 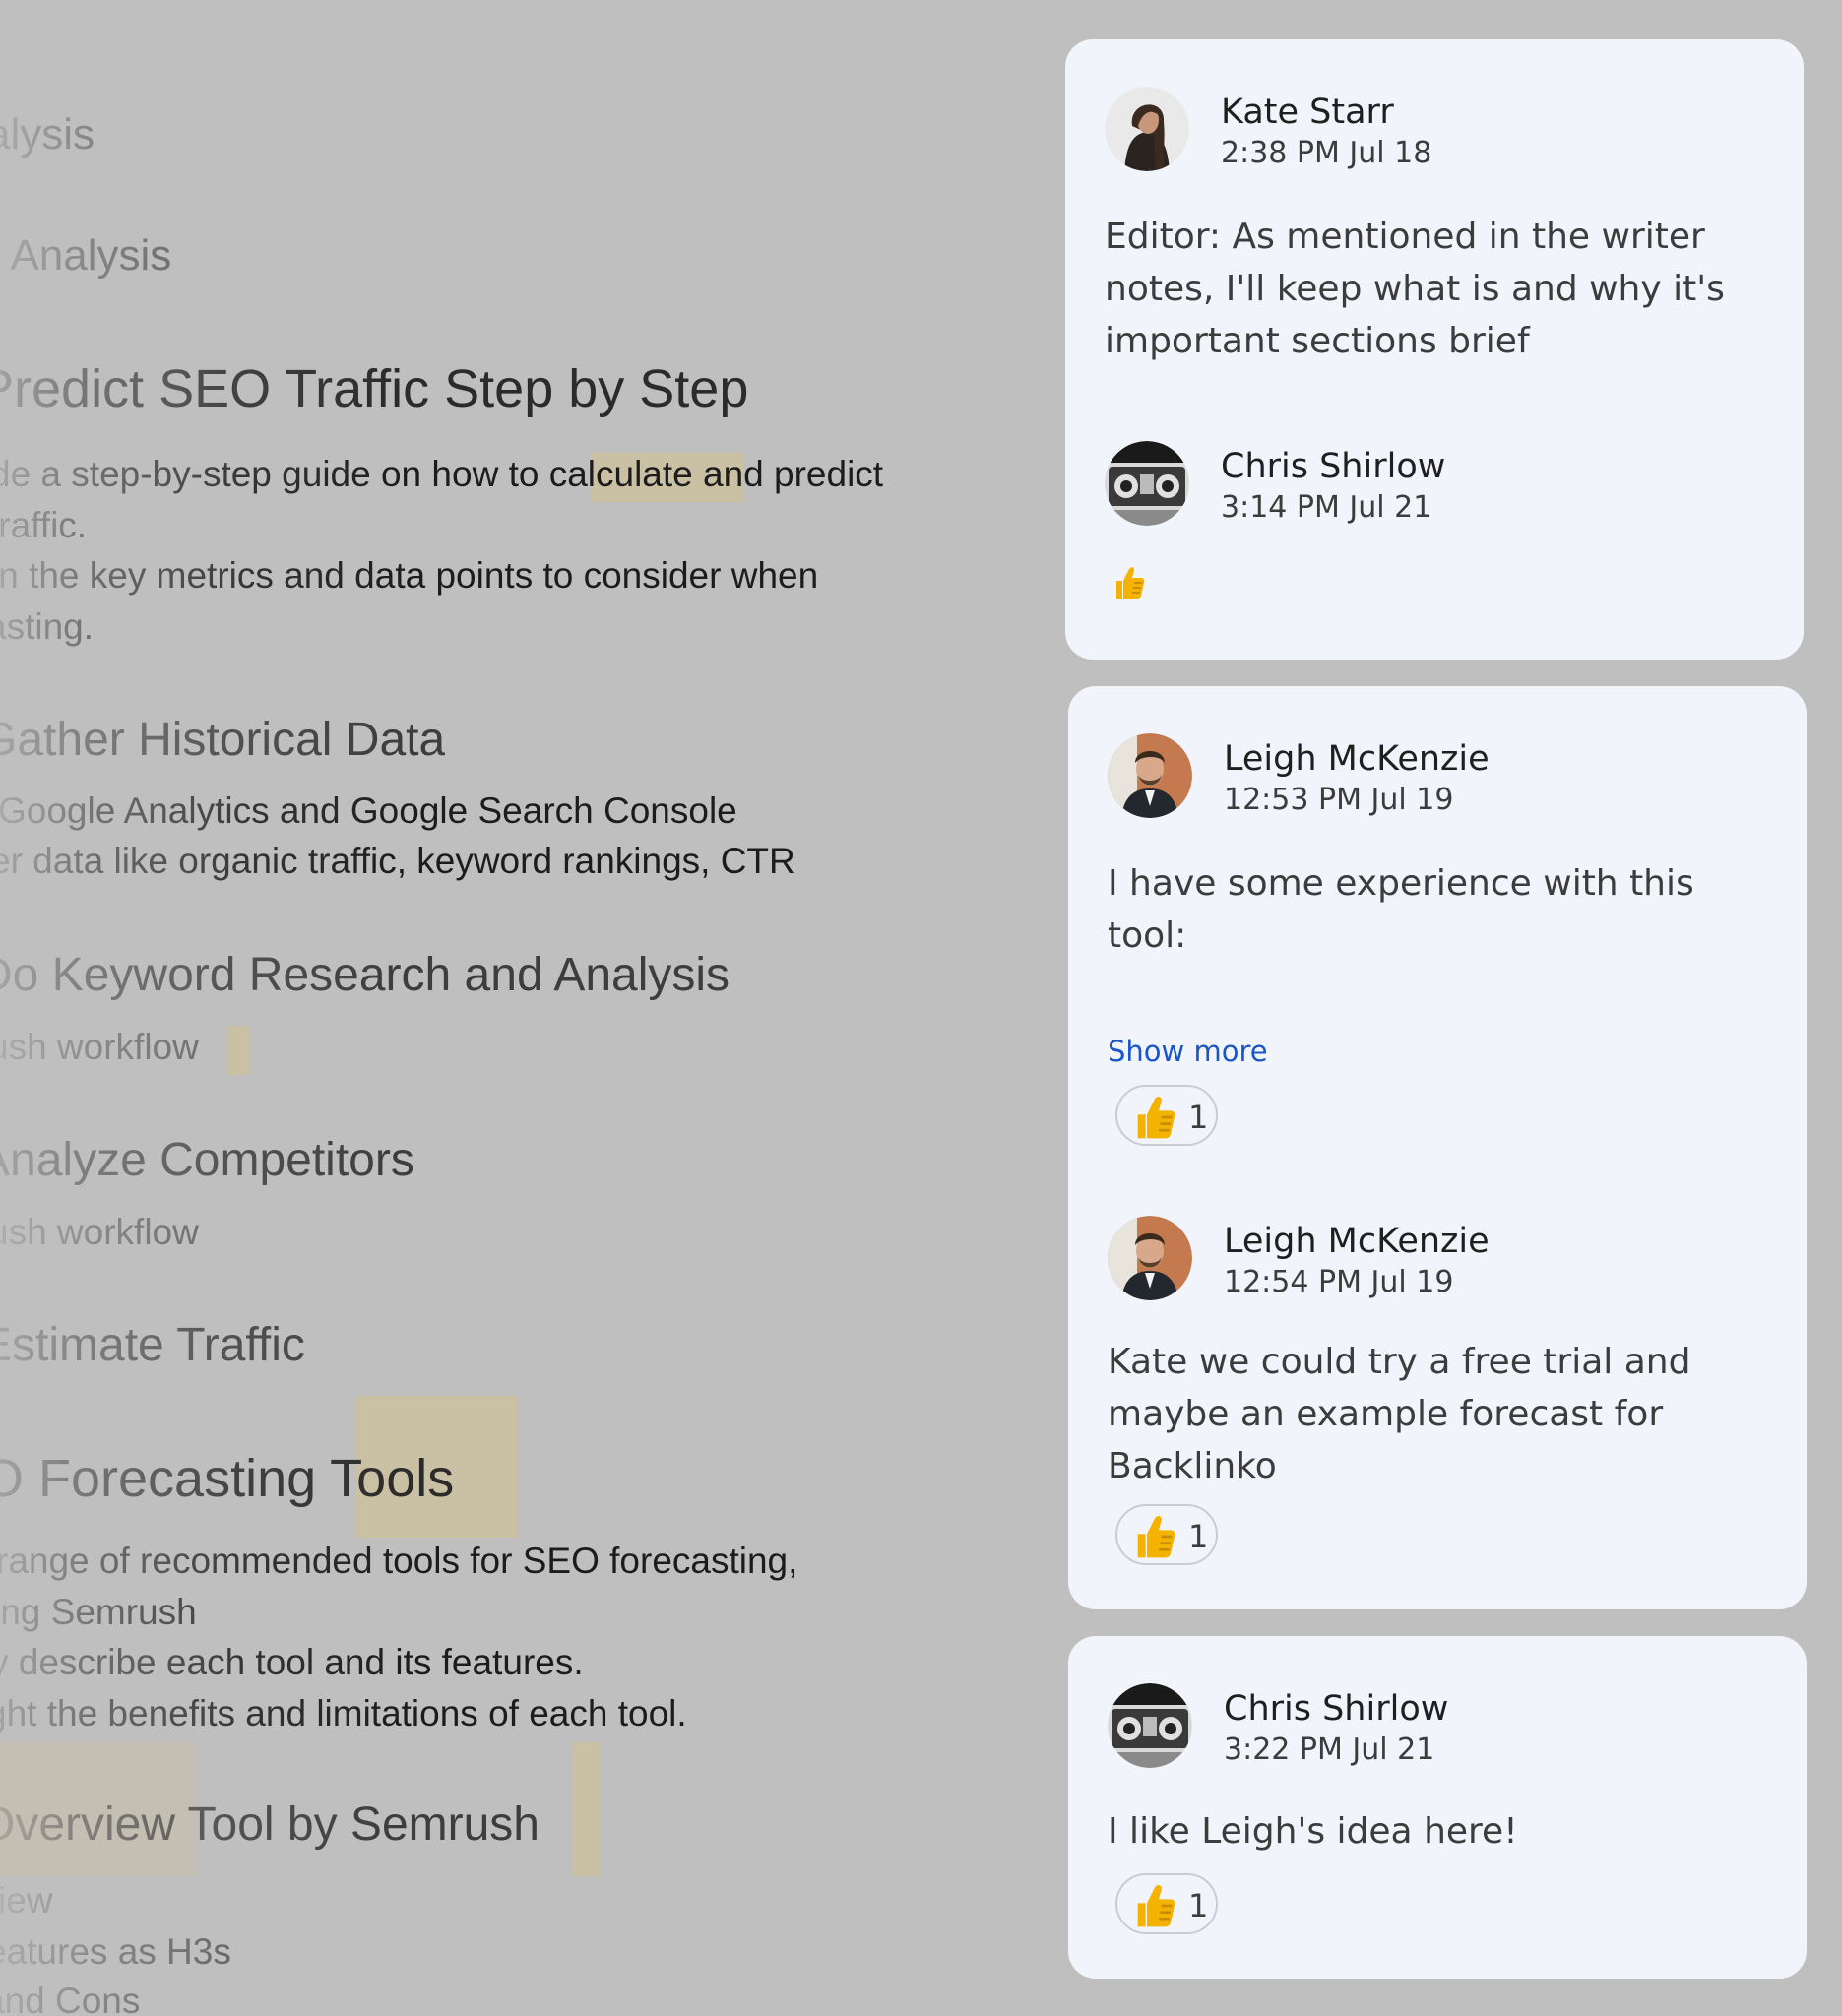 What do you see at coordinates (227, 1478) in the screenshot?
I see `doc-heading: O Forecasting Tools` at bounding box center [227, 1478].